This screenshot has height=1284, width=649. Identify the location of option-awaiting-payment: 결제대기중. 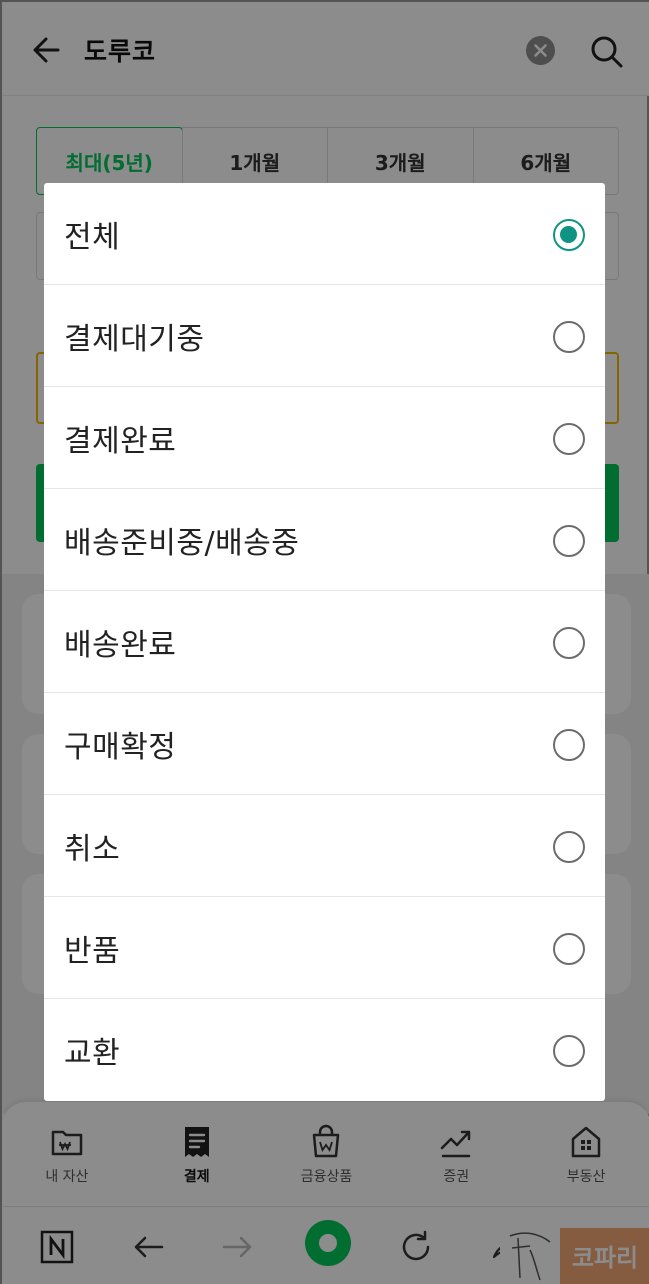
(324, 336).